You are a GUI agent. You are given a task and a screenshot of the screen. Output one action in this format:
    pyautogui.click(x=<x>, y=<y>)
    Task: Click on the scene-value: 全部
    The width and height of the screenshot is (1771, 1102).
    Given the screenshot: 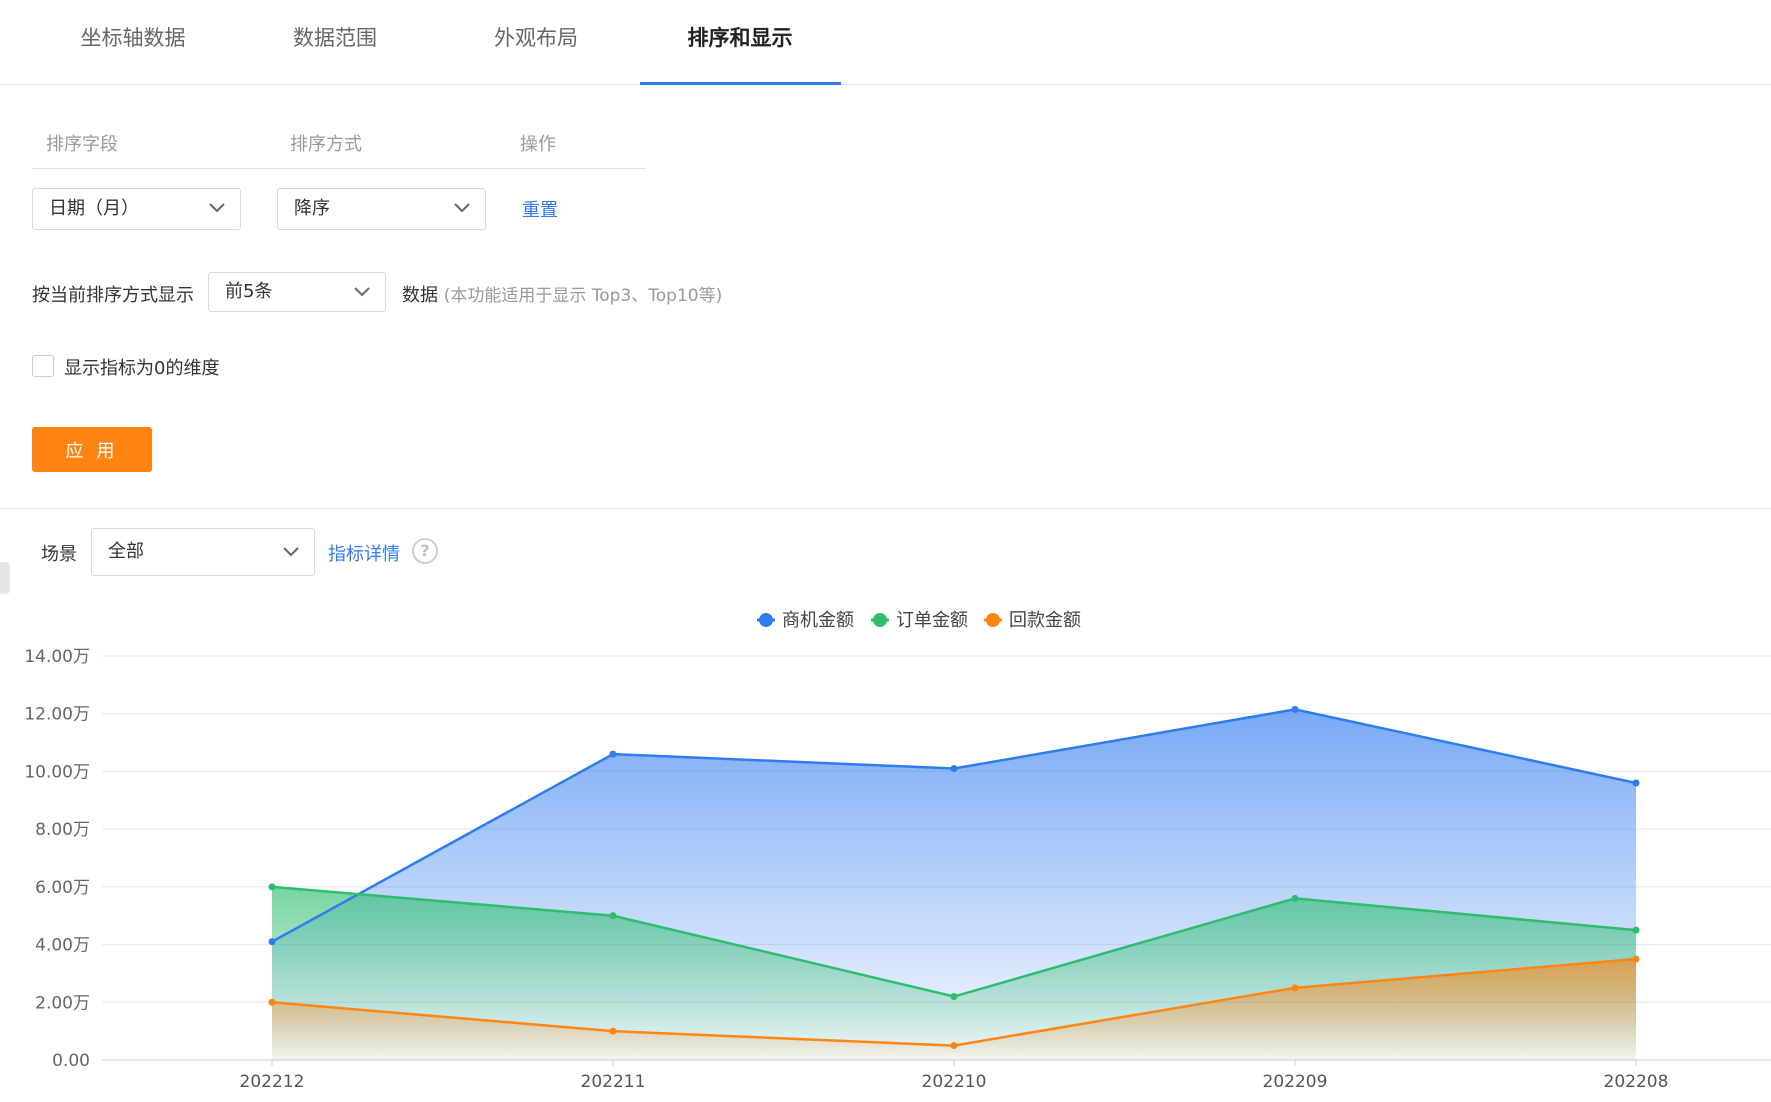 What is the action you would take?
    pyautogui.click(x=126, y=551)
    